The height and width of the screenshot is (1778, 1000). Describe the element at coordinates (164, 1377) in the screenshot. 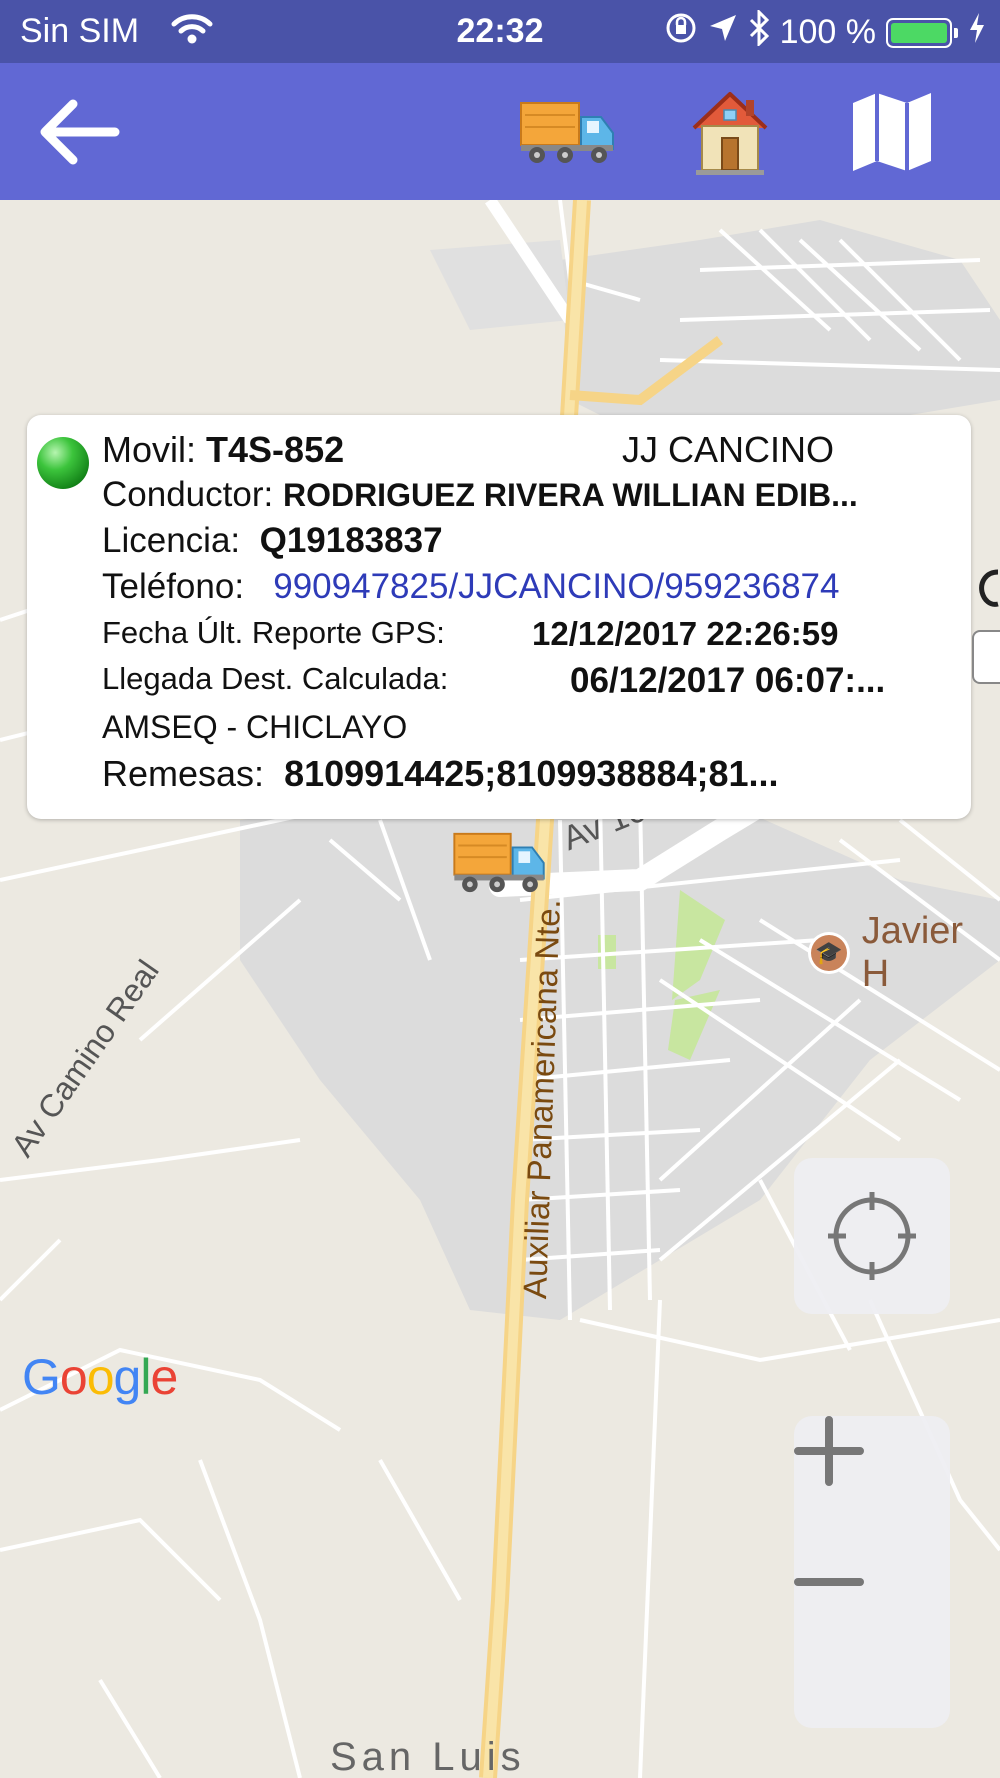

I see `google-logo-letter: e` at that location.